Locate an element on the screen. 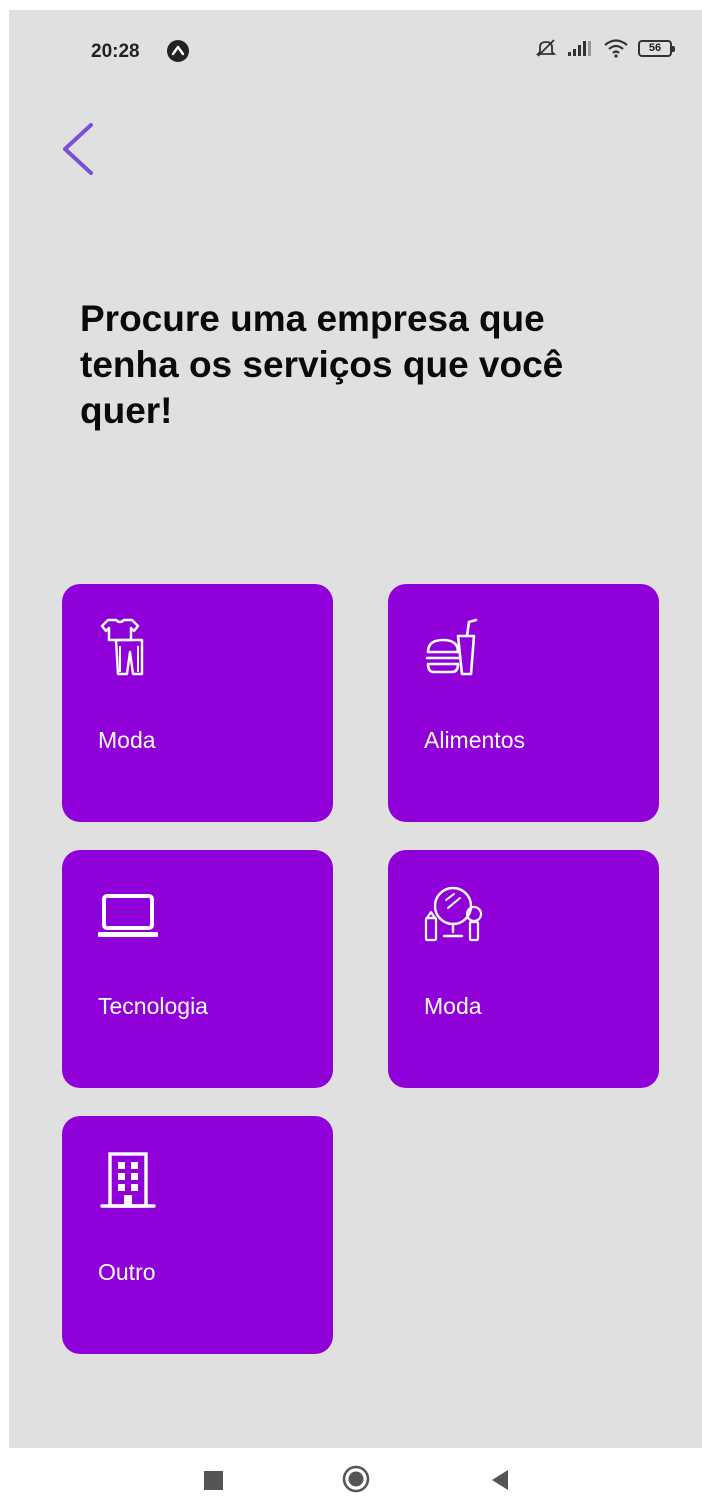  fast-food-icon is located at coordinates (451, 647).